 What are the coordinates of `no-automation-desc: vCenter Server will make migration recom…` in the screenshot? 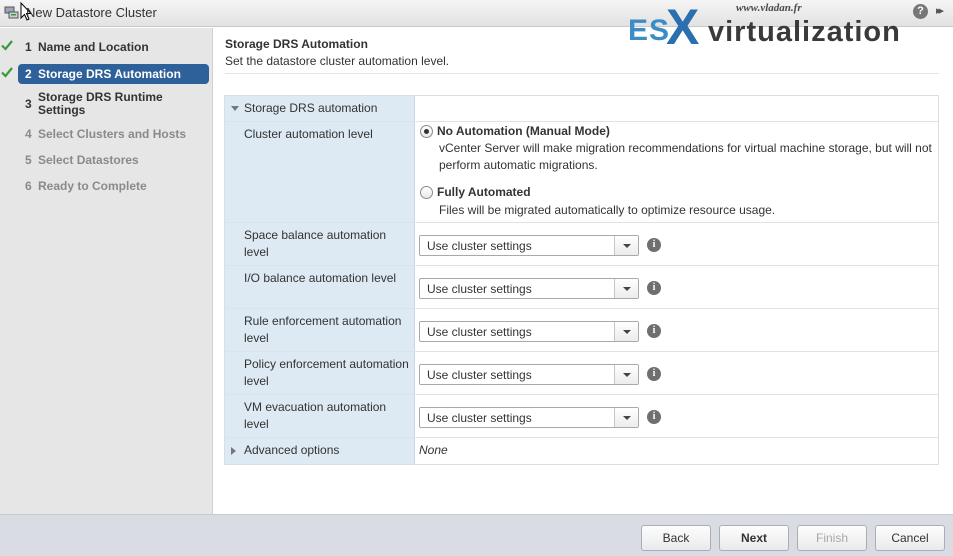 It's located at (685, 156).